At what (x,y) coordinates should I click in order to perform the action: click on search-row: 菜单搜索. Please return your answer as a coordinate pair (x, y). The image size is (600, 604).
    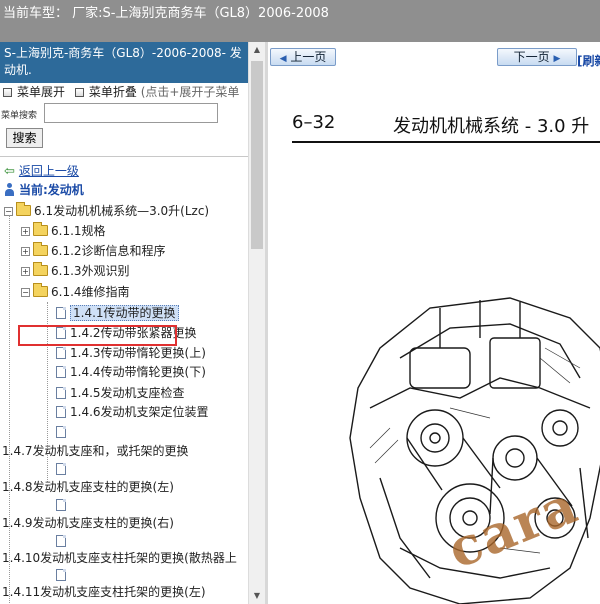
    Looking at the image, I should click on (124, 113).